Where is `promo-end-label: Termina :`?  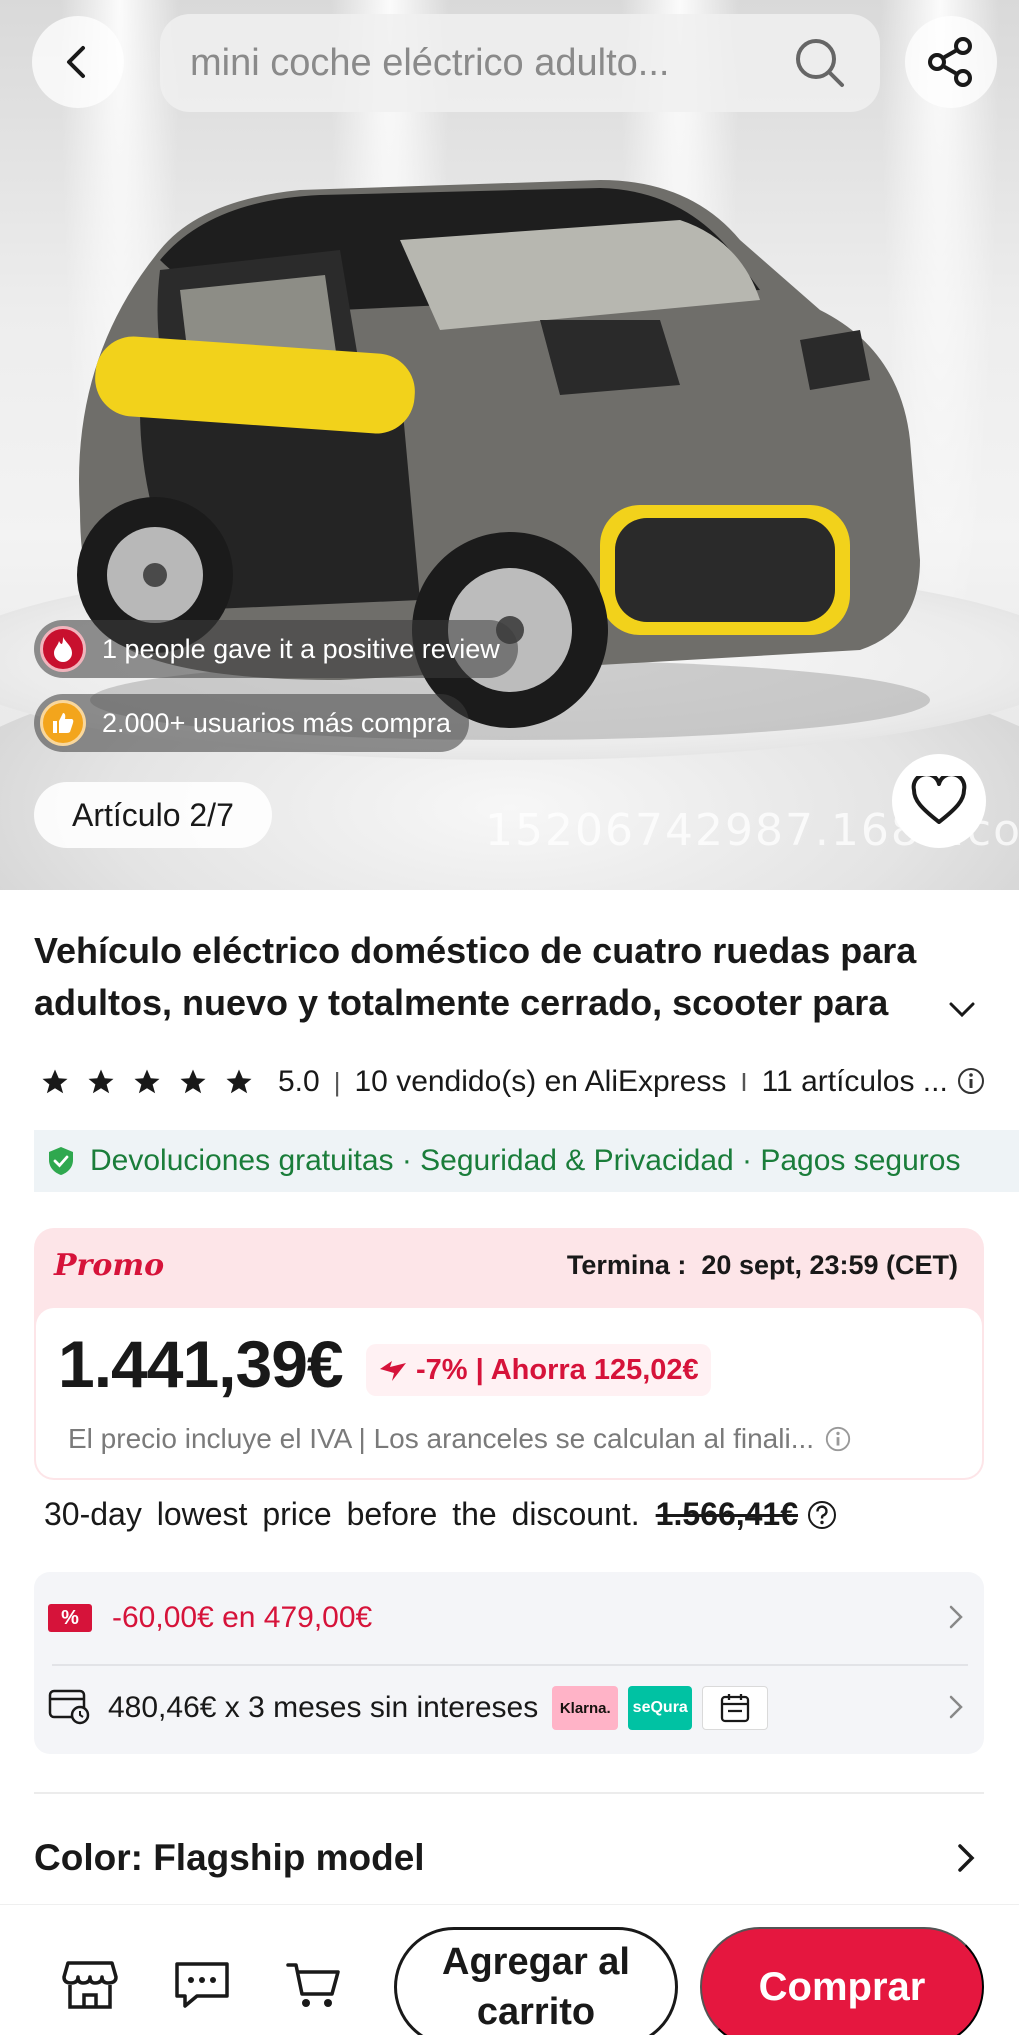
promo-end-label: Termina : is located at coordinates (626, 1265).